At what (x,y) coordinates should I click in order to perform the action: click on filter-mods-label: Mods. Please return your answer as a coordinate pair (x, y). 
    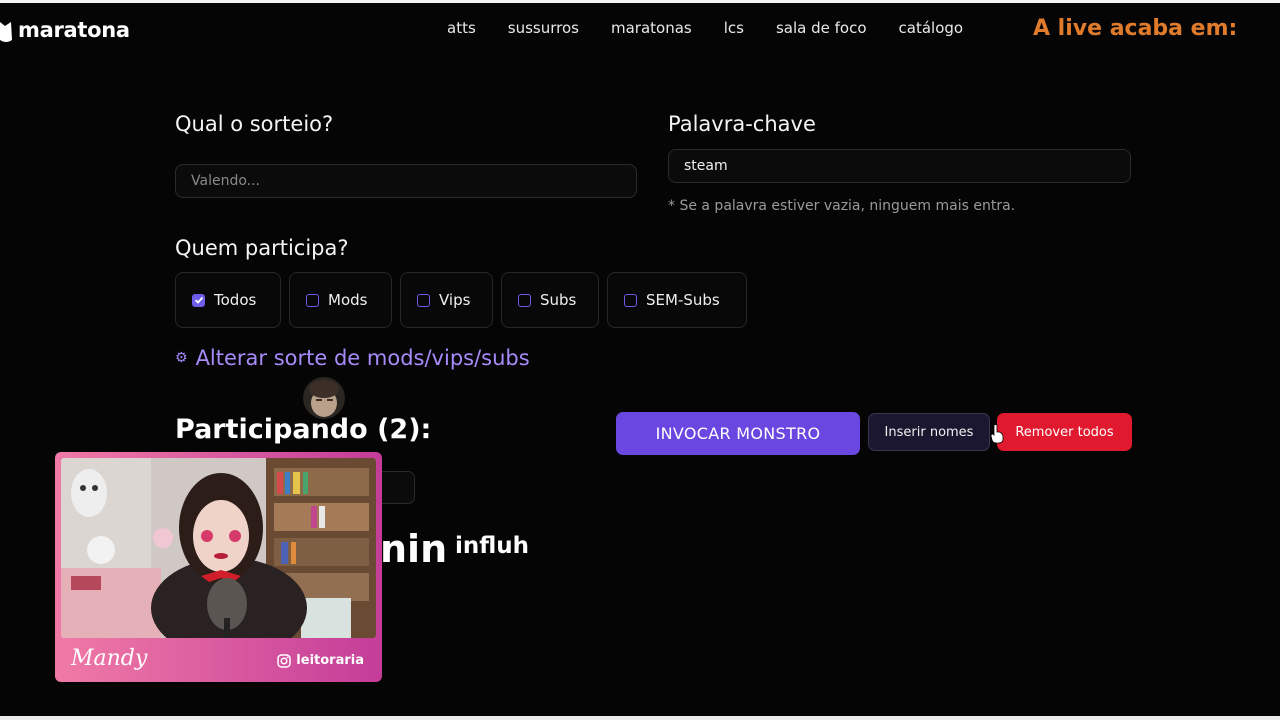
    Looking at the image, I should click on (348, 300).